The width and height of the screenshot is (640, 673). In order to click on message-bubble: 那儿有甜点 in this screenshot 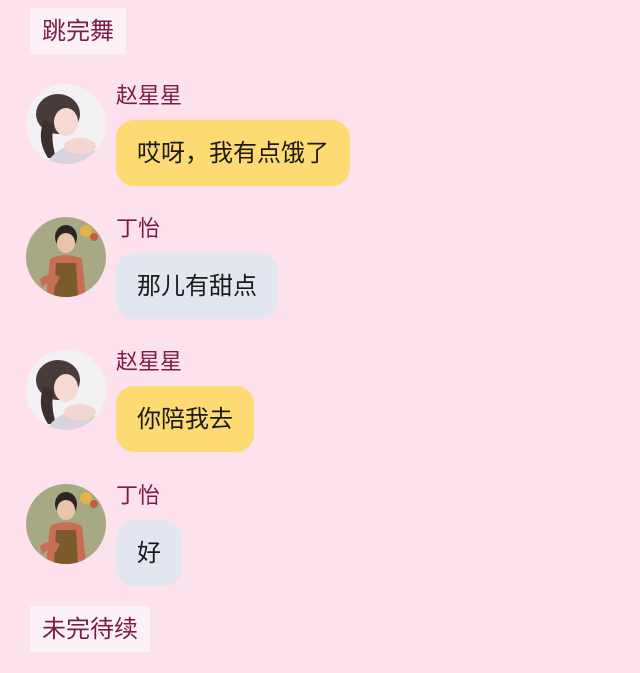, I will do `click(197, 286)`.